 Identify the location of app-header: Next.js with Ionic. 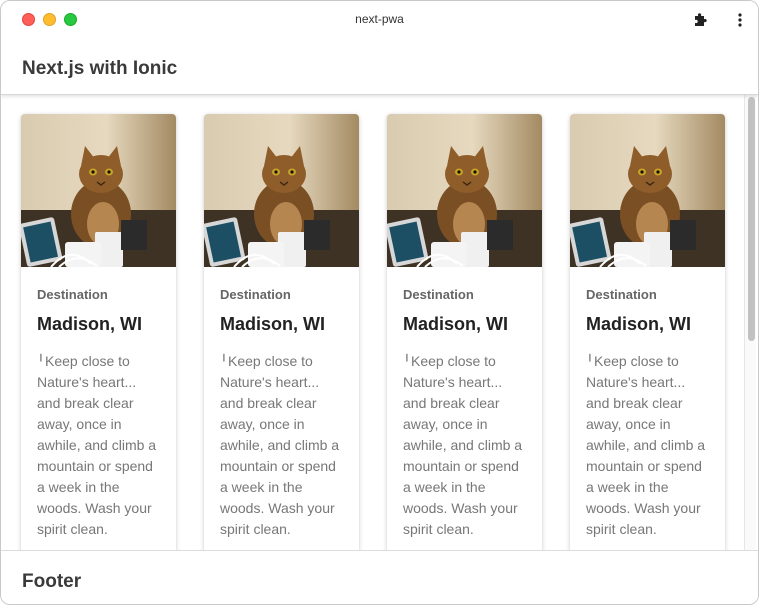
(379, 67).